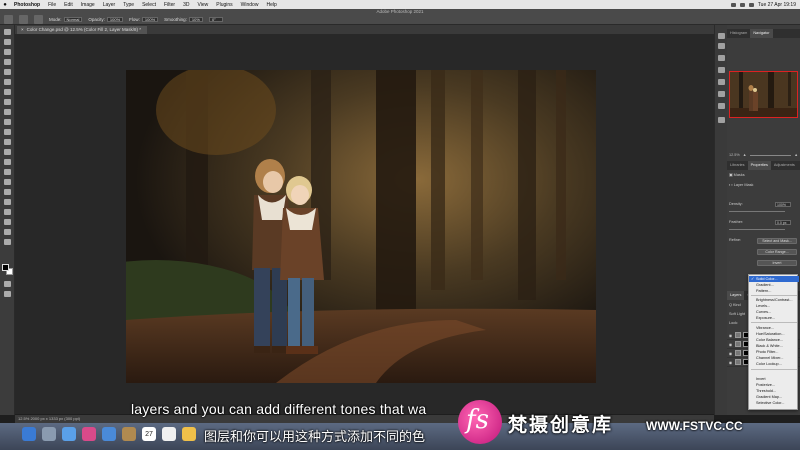 The image size is (800, 450). I want to click on crop-tool-icon, so click(7, 72).